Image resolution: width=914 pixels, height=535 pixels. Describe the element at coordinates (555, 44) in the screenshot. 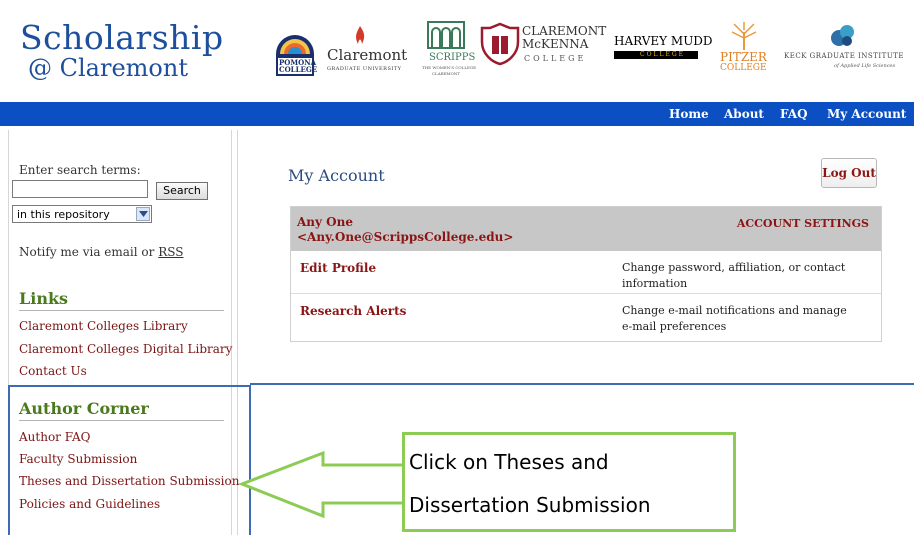

I see `cmc-name-2: McKENNA` at that location.